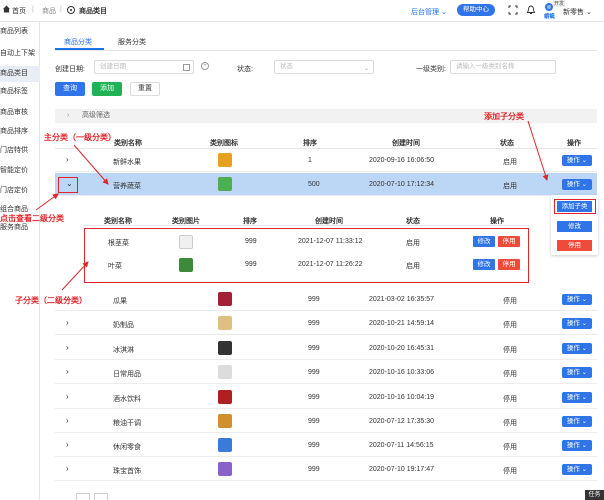 The image size is (604, 500). I want to click on grain-icon, so click(225, 421).